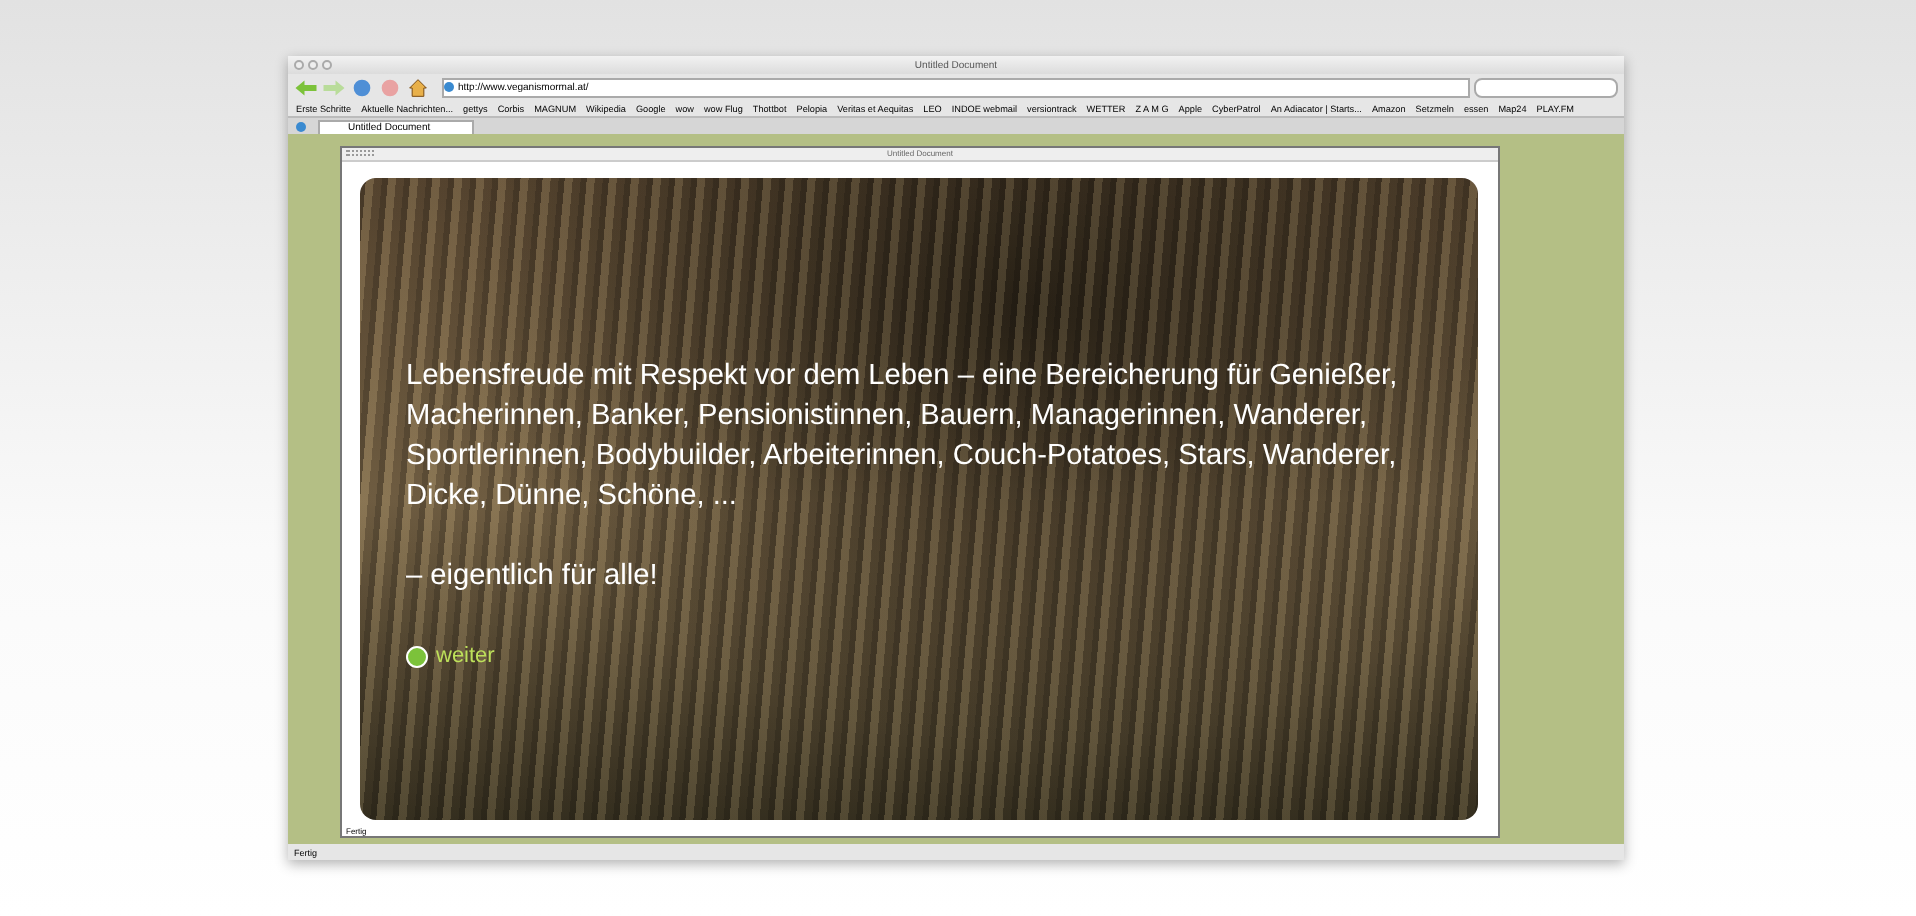  What do you see at coordinates (928, 656) in the screenshot?
I see `next-link: weiter` at bounding box center [928, 656].